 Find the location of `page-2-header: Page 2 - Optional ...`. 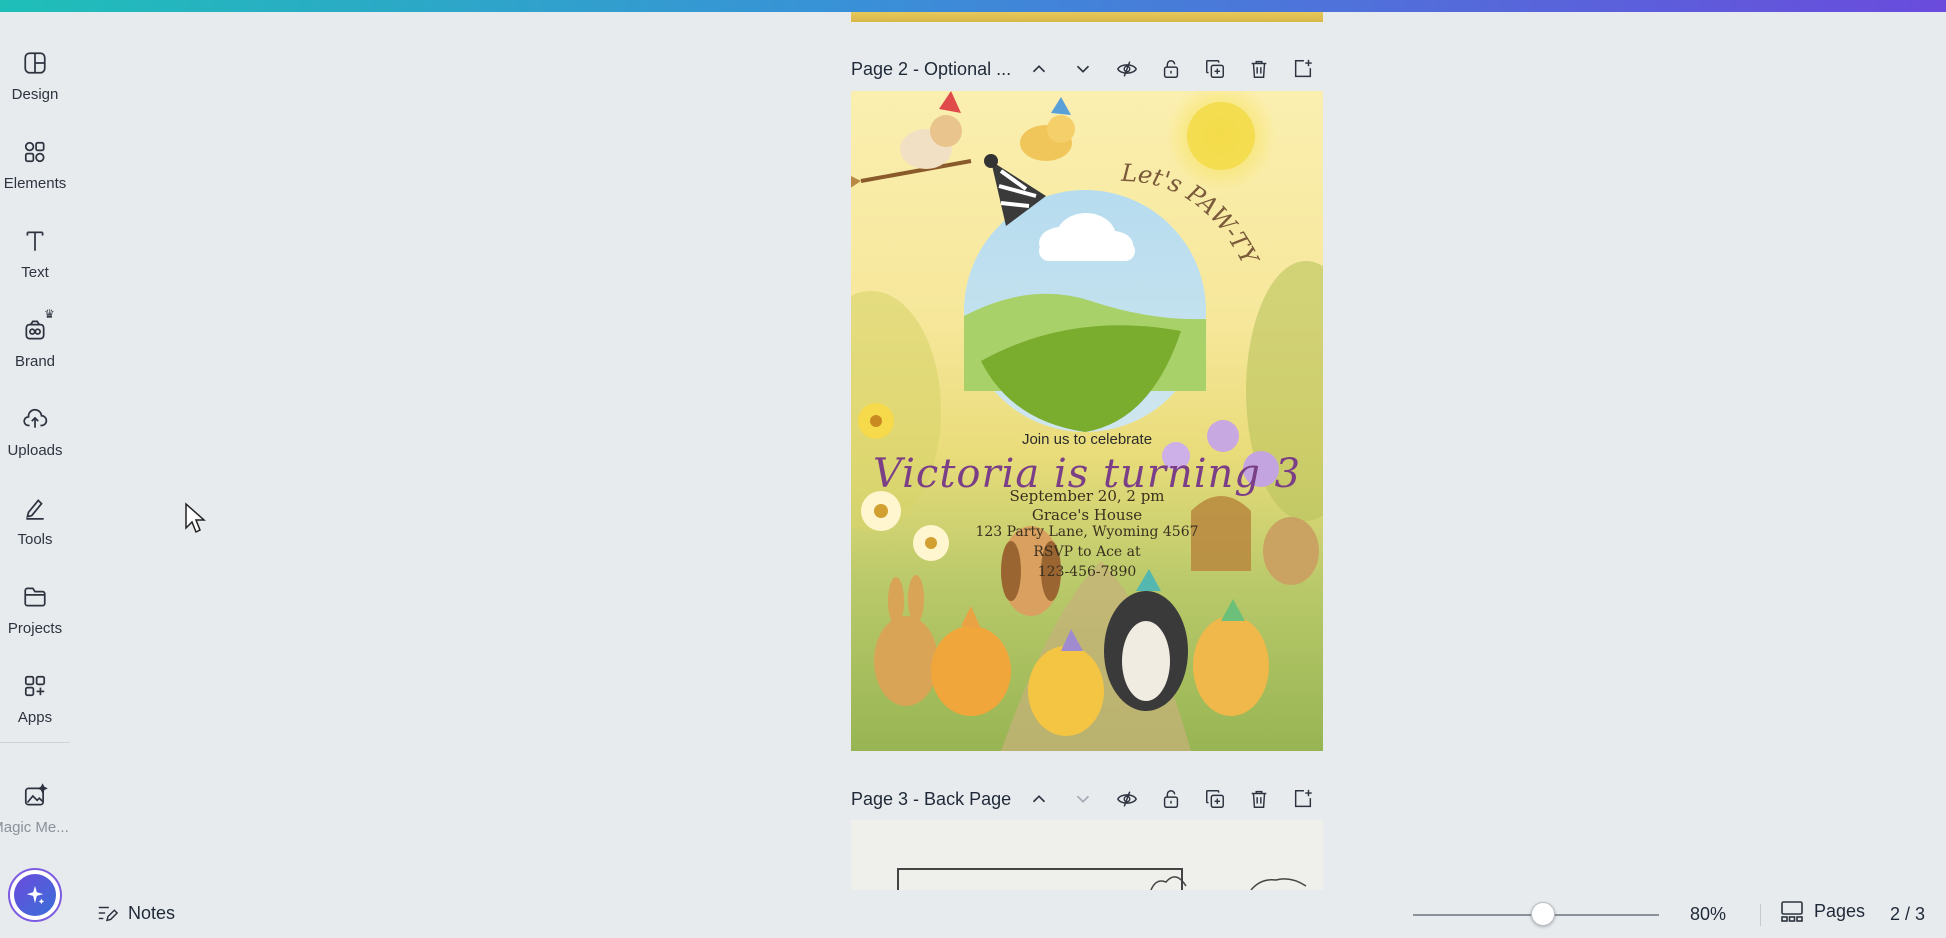

page-2-header: Page 2 - Optional ... is located at coordinates (1088, 69).